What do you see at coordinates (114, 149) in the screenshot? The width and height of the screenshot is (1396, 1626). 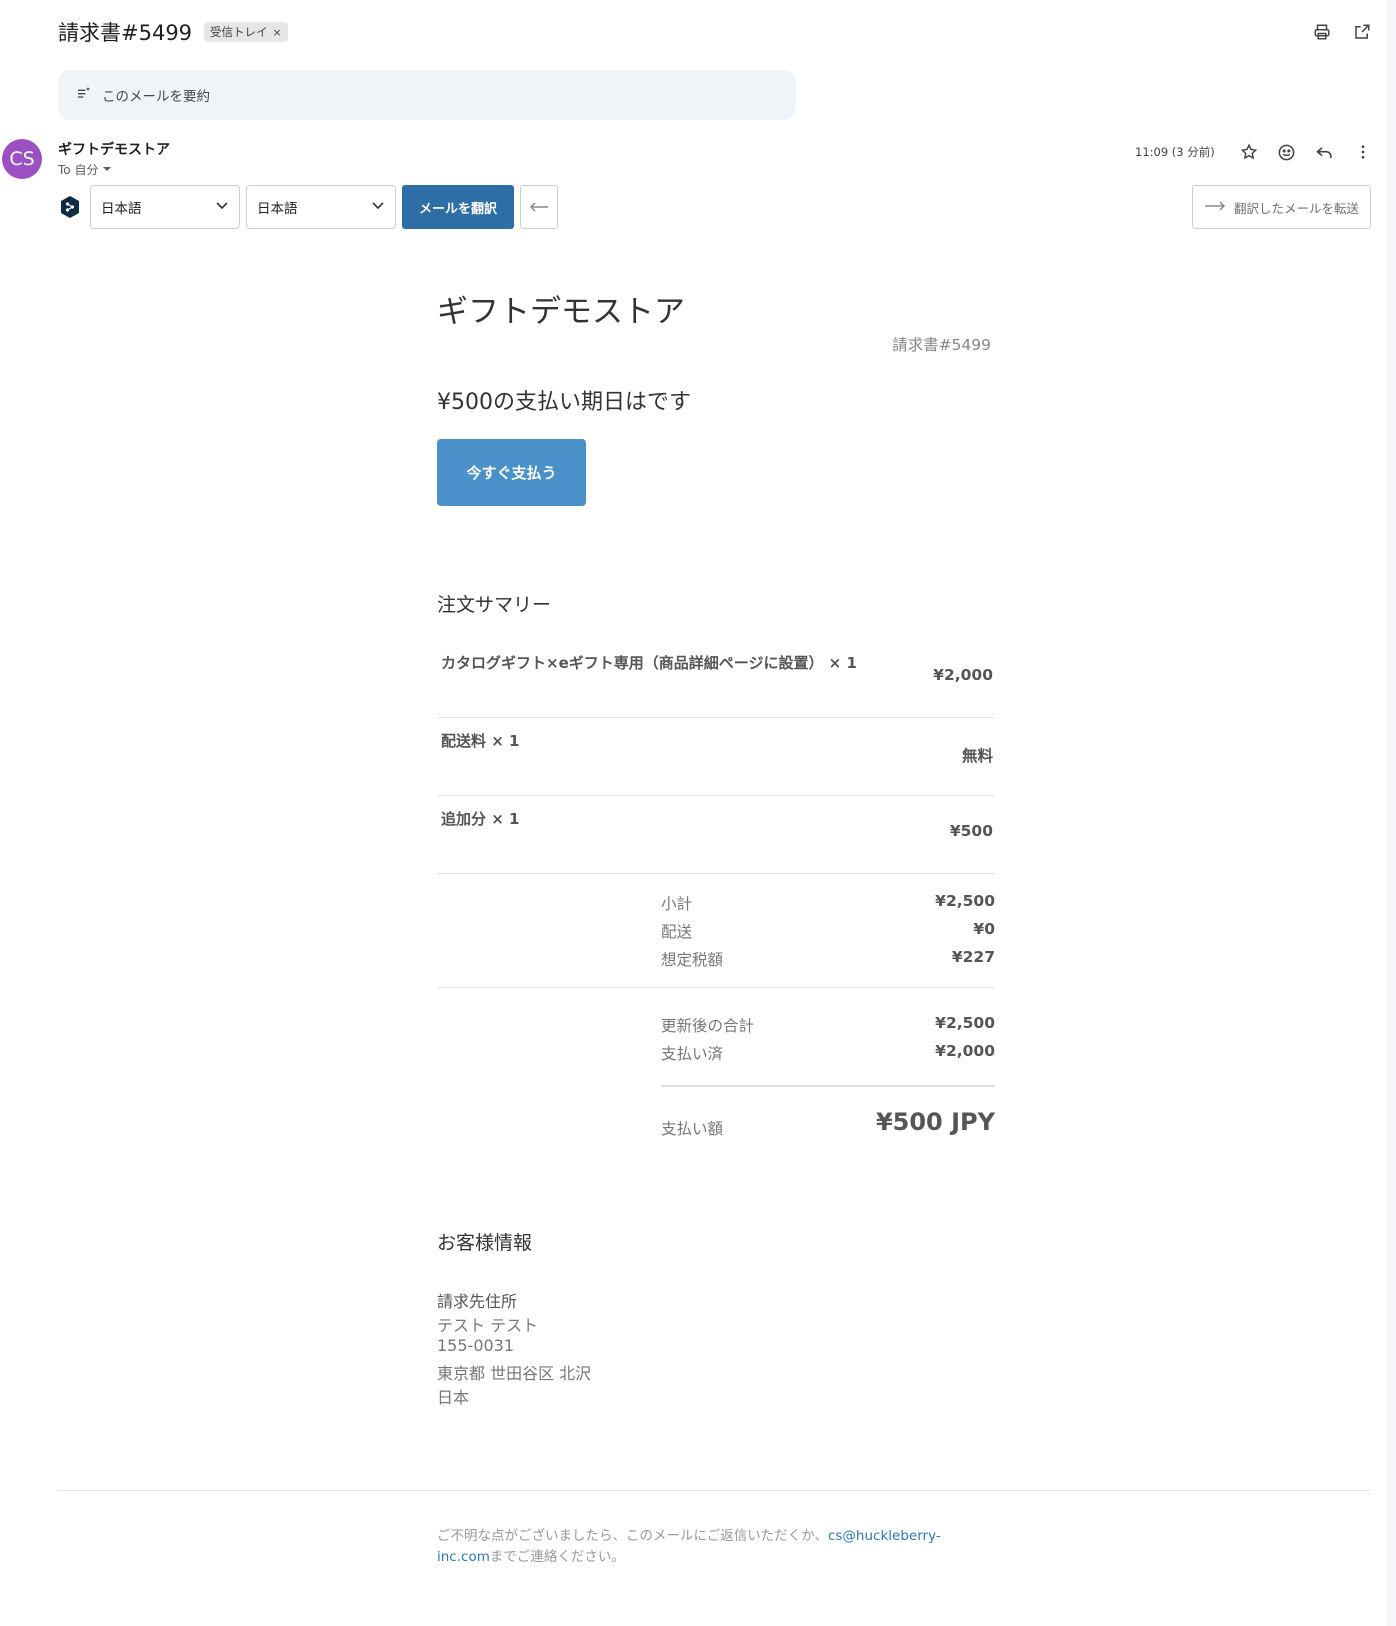 I see `sender-name: ギフトデモストア` at bounding box center [114, 149].